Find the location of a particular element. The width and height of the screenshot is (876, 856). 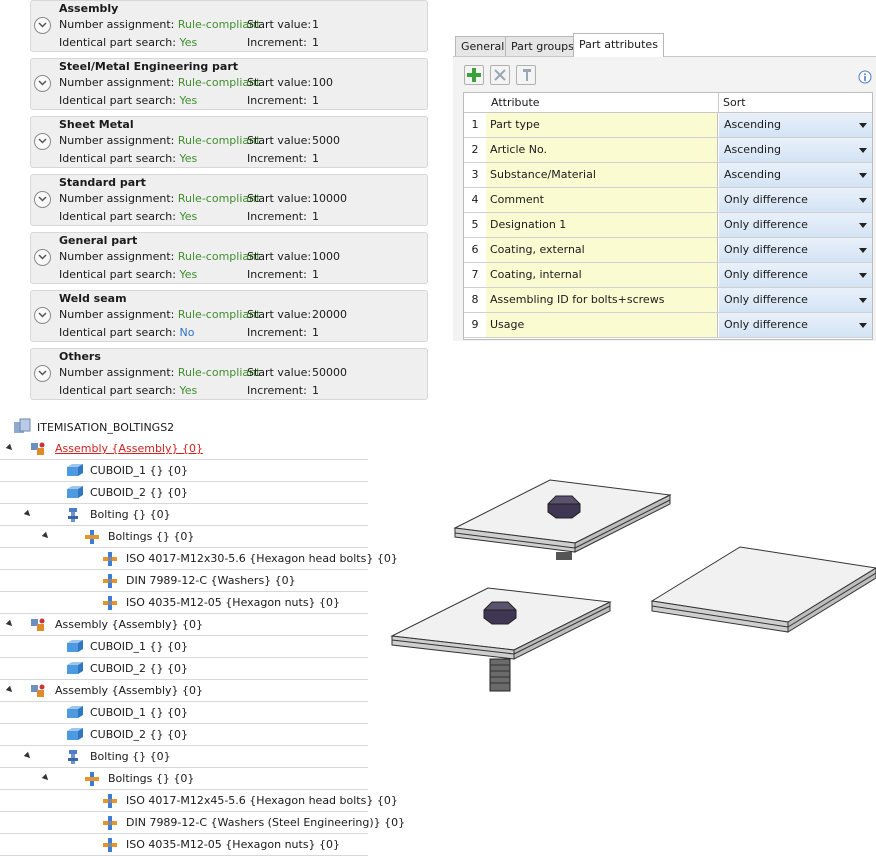

start-value: 100 is located at coordinates (322, 82).